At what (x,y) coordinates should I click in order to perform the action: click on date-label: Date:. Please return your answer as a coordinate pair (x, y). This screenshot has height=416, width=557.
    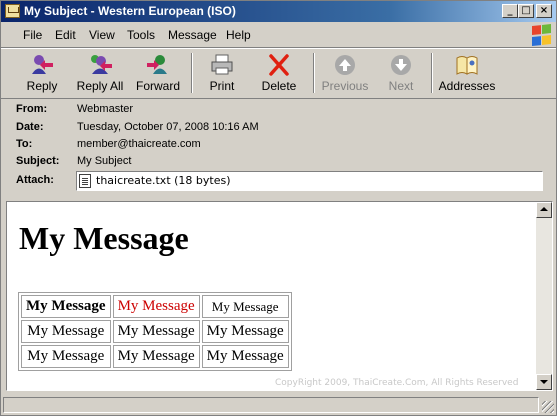
    Looking at the image, I should click on (30, 127).